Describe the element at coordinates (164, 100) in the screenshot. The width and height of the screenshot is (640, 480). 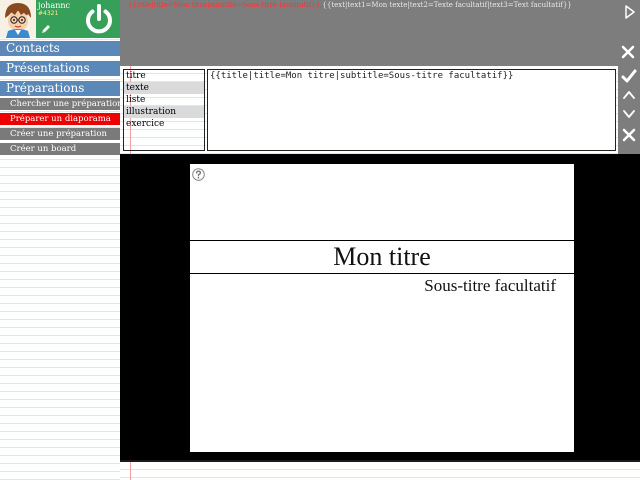
I see `template-item-list: liste` at that location.